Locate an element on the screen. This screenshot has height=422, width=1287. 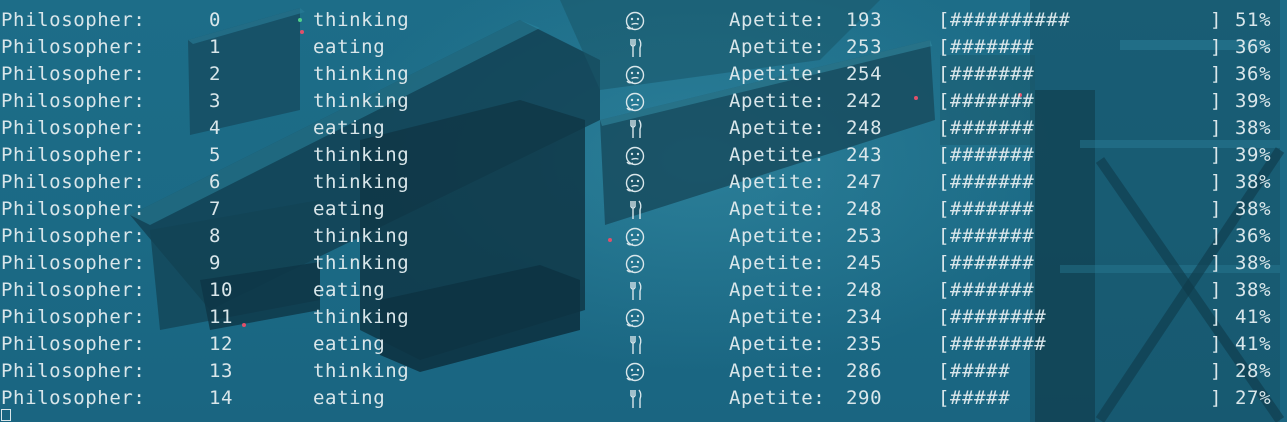
progress-percent: 36% is located at coordinates (1253, 47).